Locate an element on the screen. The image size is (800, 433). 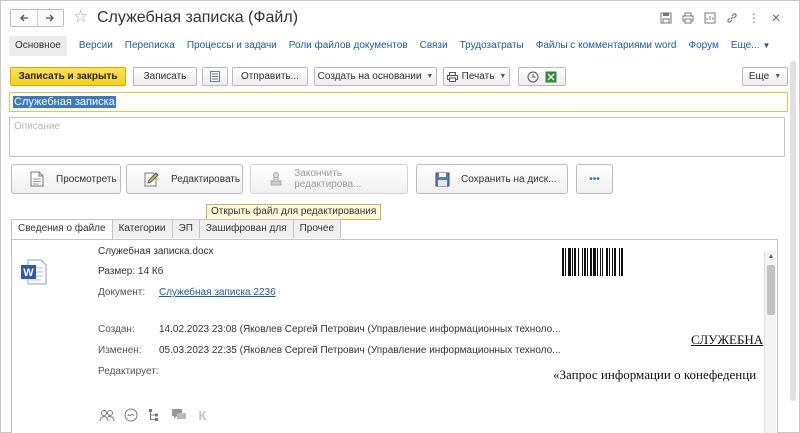
preview-title: СЛУЖЕБНА is located at coordinates (727, 339).